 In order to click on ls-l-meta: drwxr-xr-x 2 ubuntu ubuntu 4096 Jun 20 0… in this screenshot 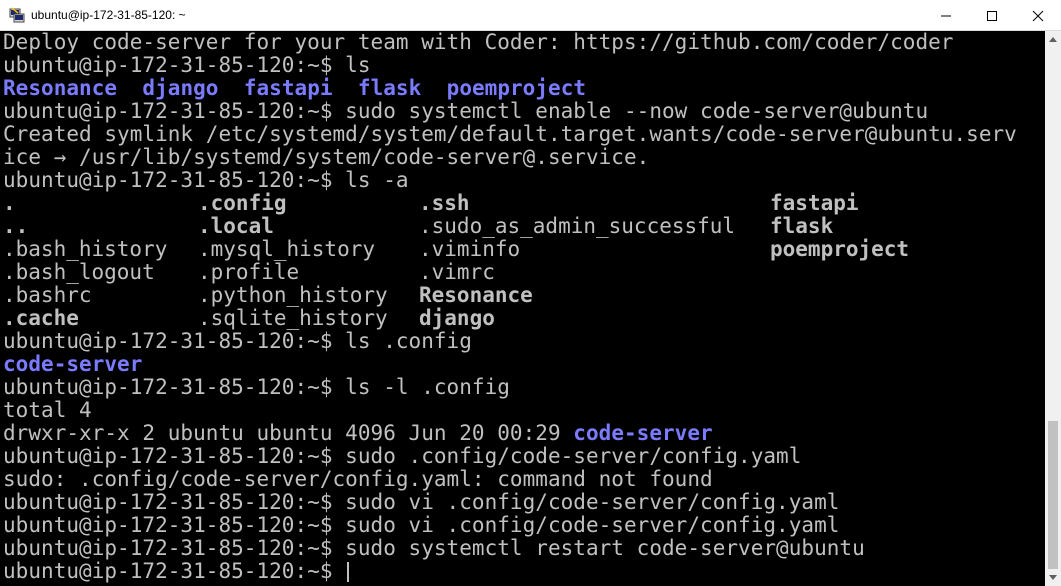, I will do `click(288, 433)`.